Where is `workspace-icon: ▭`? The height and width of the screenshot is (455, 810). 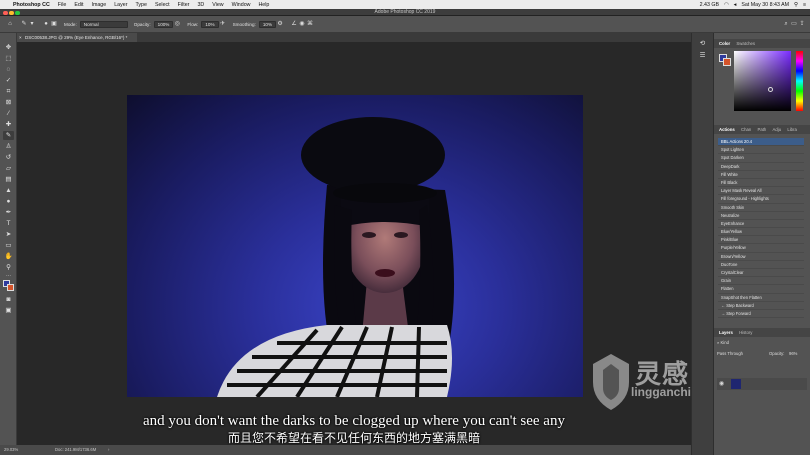 workspace-icon: ▭ is located at coordinates (794, 24).